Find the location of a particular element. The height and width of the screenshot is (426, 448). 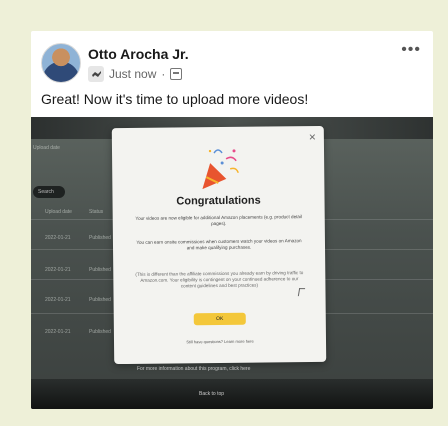

party-popper-icon is located at coordinates (220, 169).